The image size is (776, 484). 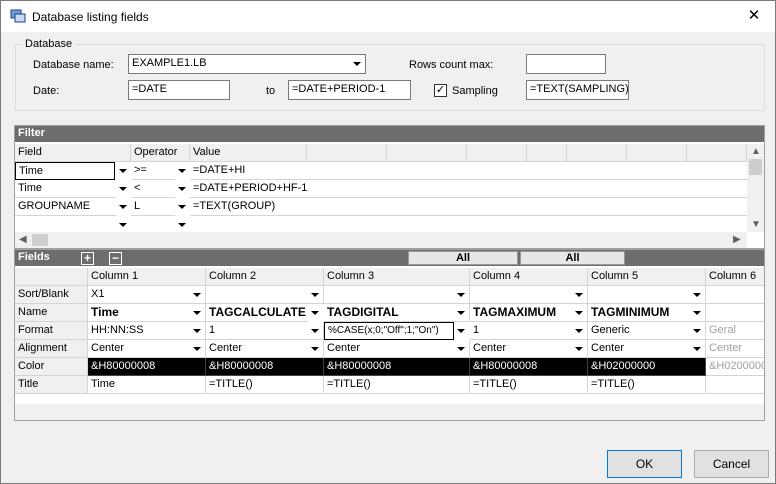 What do you see at coordinates (247, 64) in the screenshot?
I see `database-name-combo: EXAMPLE1.LB` at bounding box center [247, 64].